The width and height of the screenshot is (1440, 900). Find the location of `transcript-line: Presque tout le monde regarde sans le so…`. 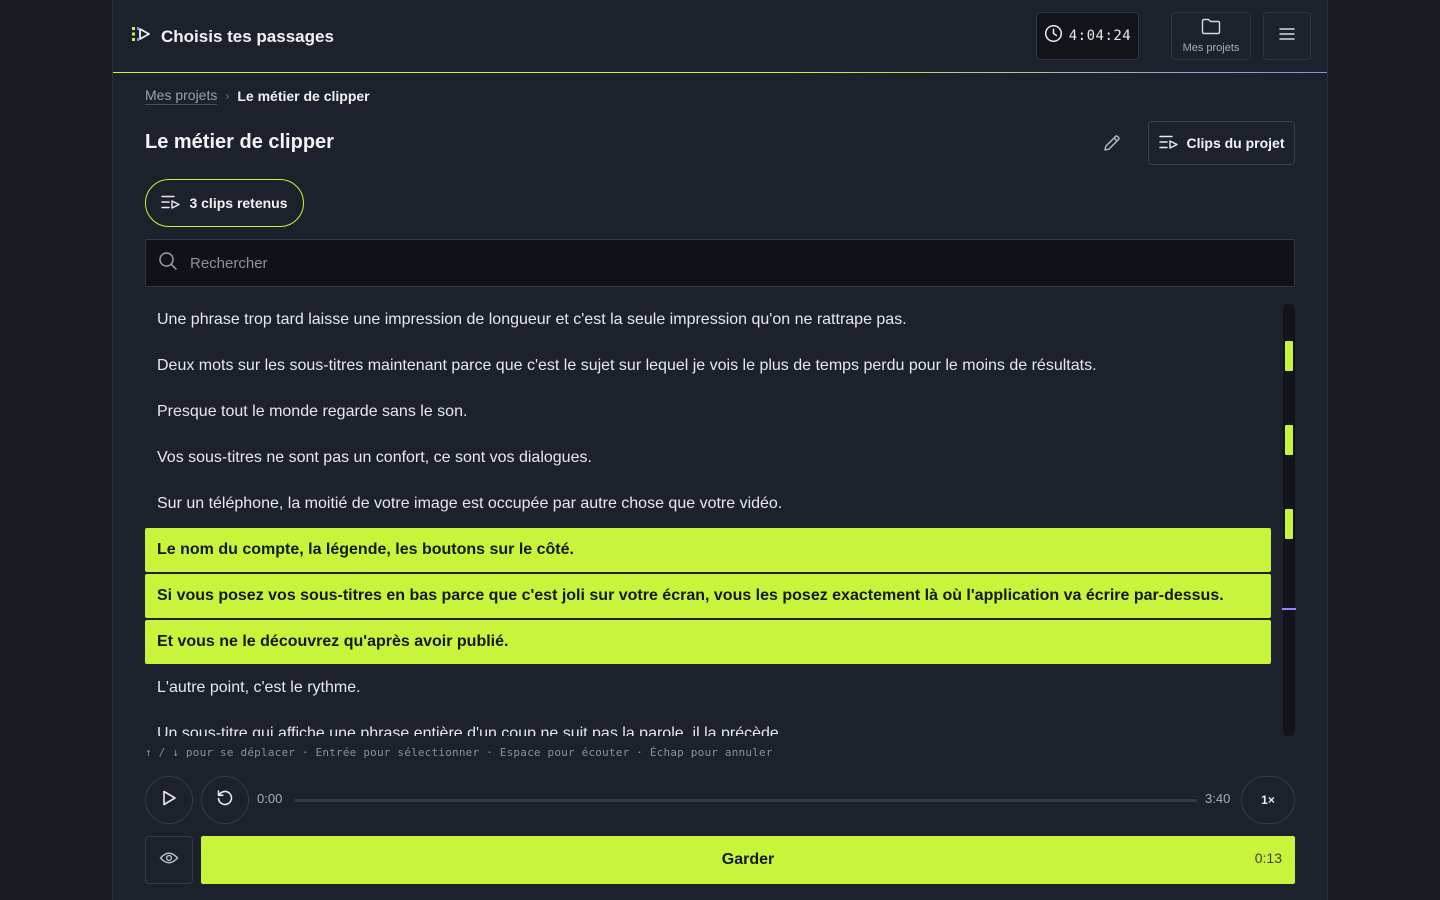

transcript-line: Presque tout le monde regarde sans le so… is located at coordinates (708, 412).